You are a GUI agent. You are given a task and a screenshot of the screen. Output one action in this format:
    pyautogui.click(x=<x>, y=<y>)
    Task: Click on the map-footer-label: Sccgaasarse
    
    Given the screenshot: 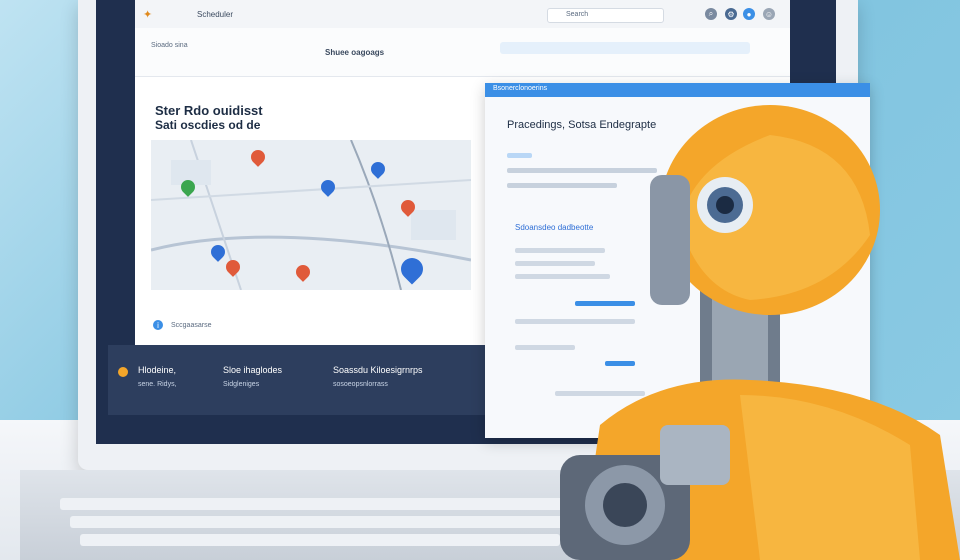 What is the action you would take?
    pyautogui.click(x=191, y=325)
    